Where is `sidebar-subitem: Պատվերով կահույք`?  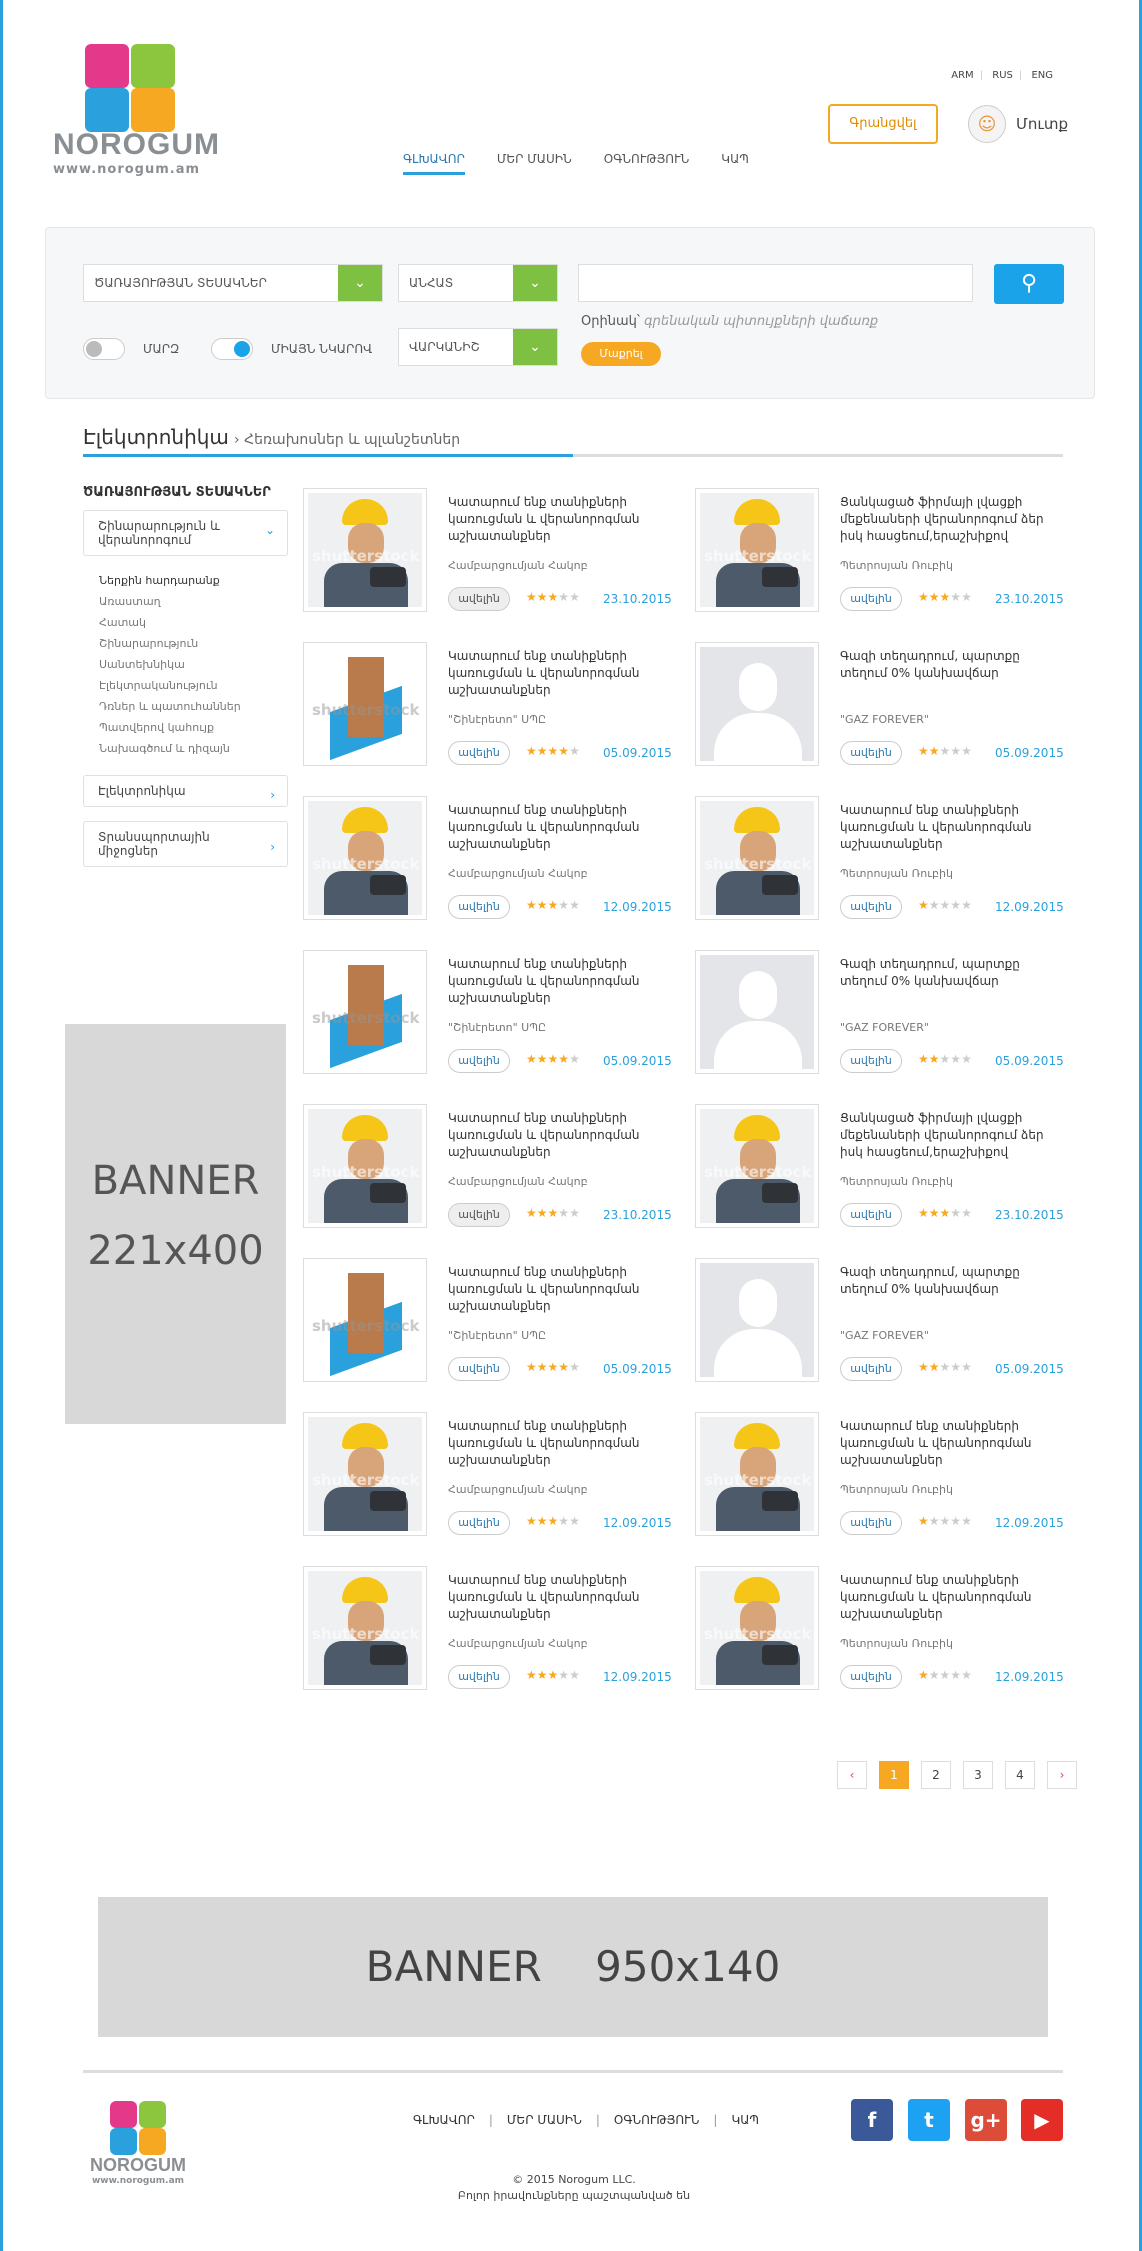
sidebar-subitem: Պատվերով կահույք is located at coordinates (193, 727).